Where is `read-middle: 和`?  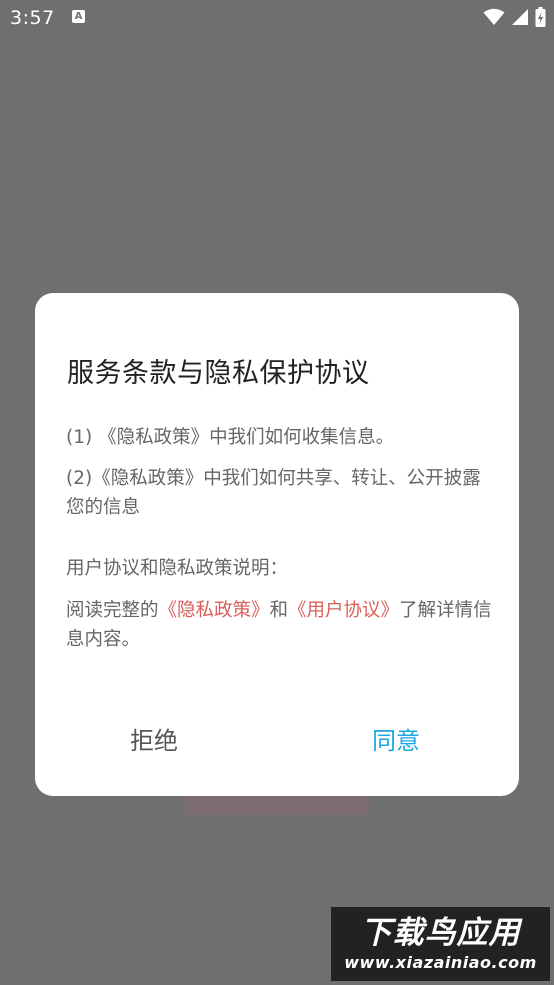
read-middle: 和 is located at coordinates (279, 610).